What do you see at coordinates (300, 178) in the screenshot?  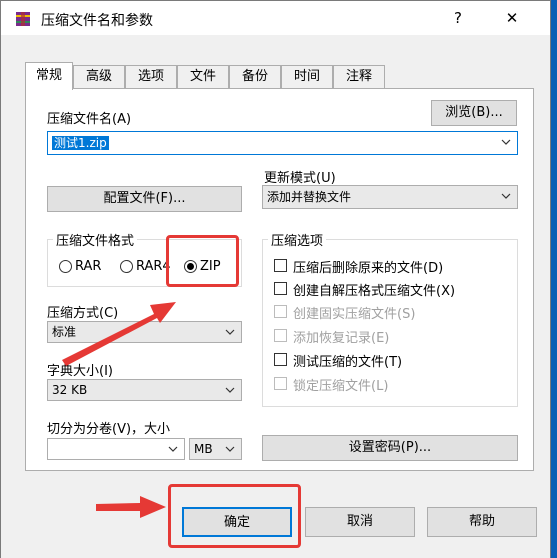 I see `update-mode-label: 更新模式(U)` at bounding box center [300, 178].